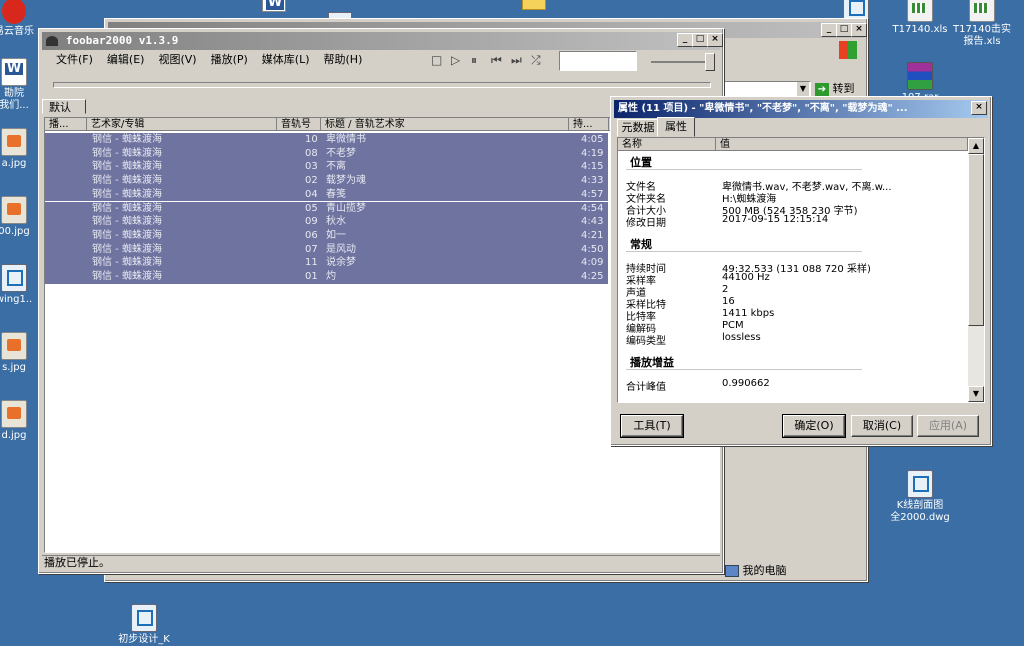 The image size is (1024, 646). What do you see at coordinates (126, 60) in the screenshot?
I see `menu-edit: 编辑(E)` at bounding box center [126, 60].